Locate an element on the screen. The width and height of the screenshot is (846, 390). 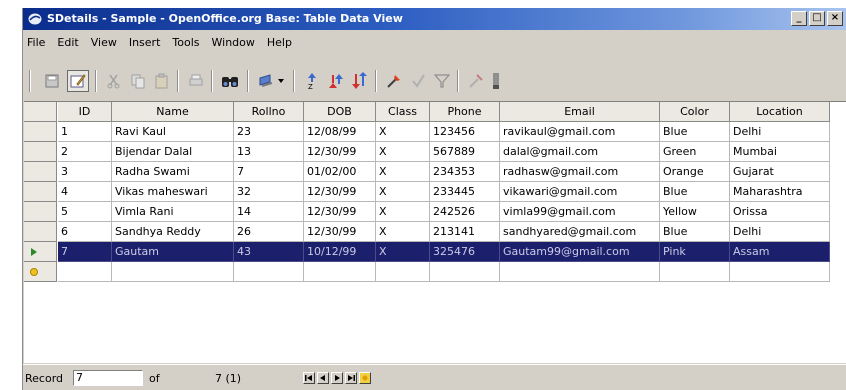
paste-icon is located at coordinates (162, 81).